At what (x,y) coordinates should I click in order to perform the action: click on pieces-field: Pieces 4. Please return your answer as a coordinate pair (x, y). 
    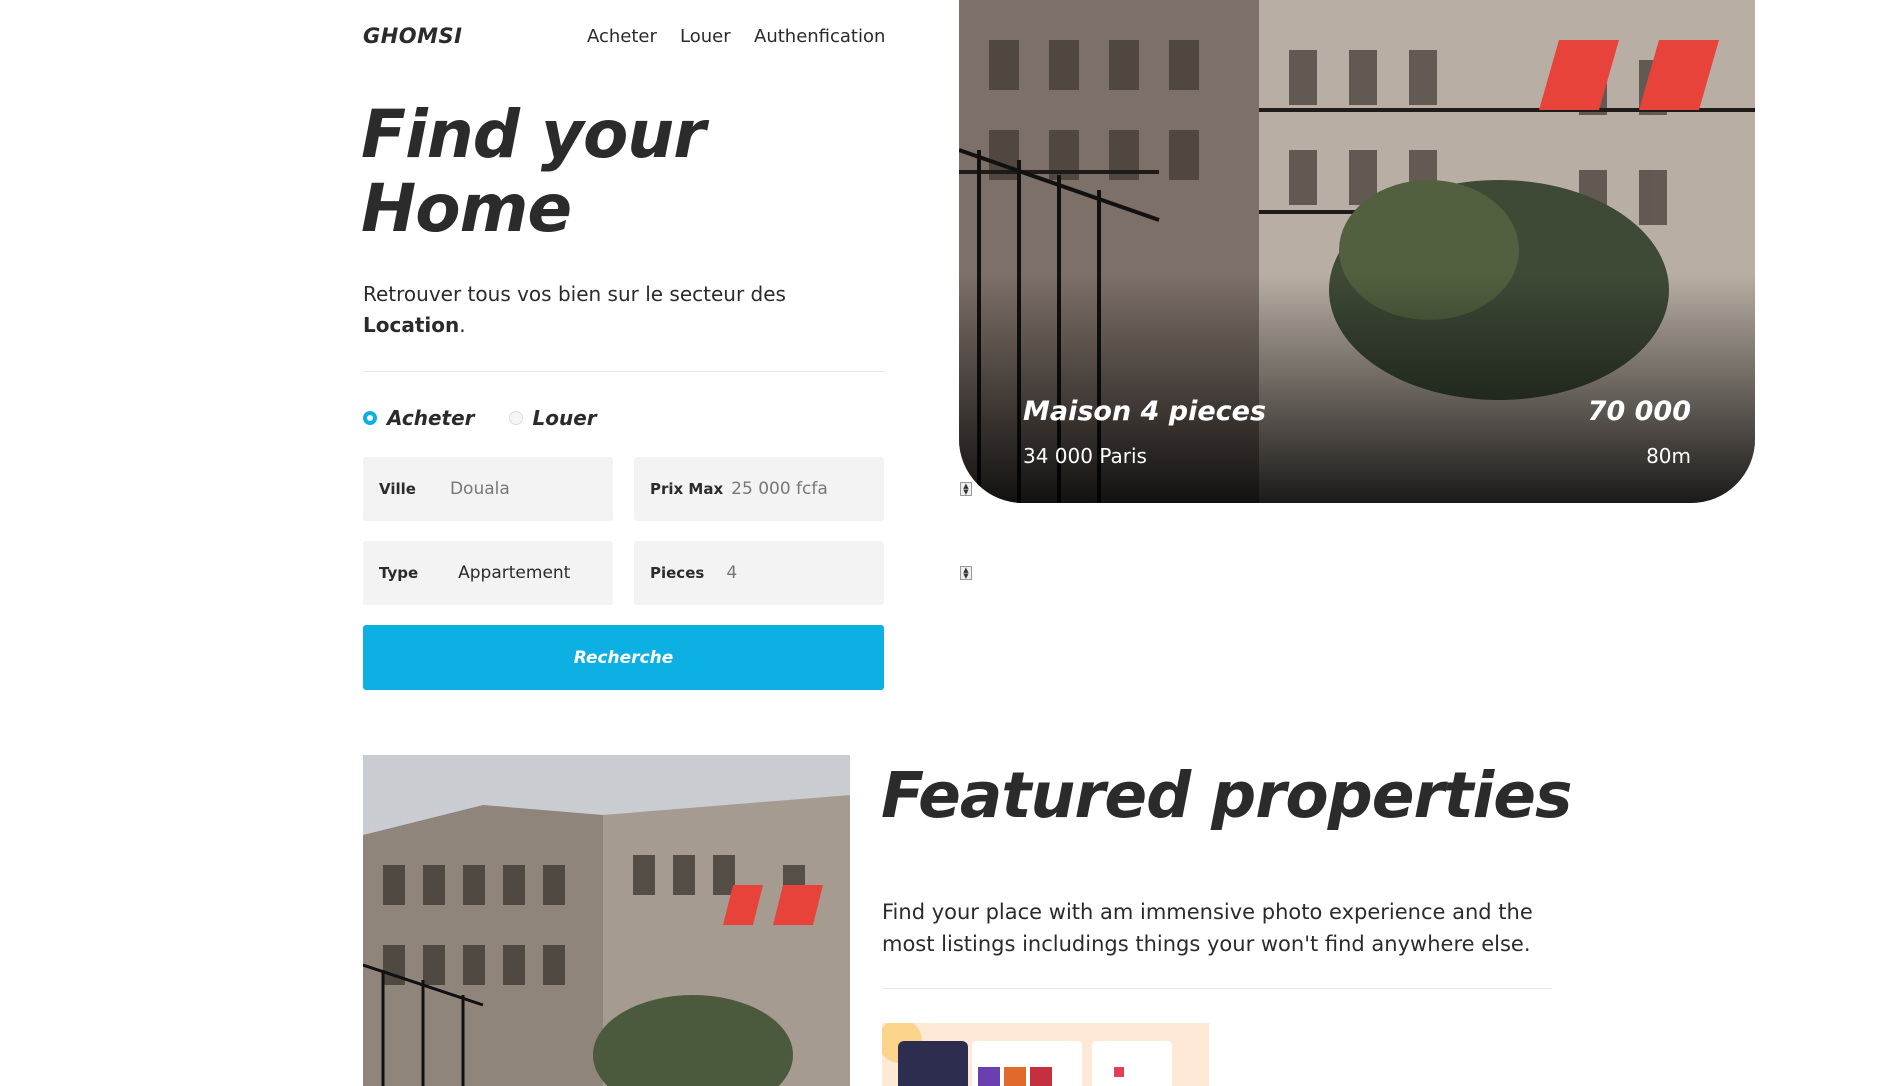
    Looking at the image, I should click on (759, 573).